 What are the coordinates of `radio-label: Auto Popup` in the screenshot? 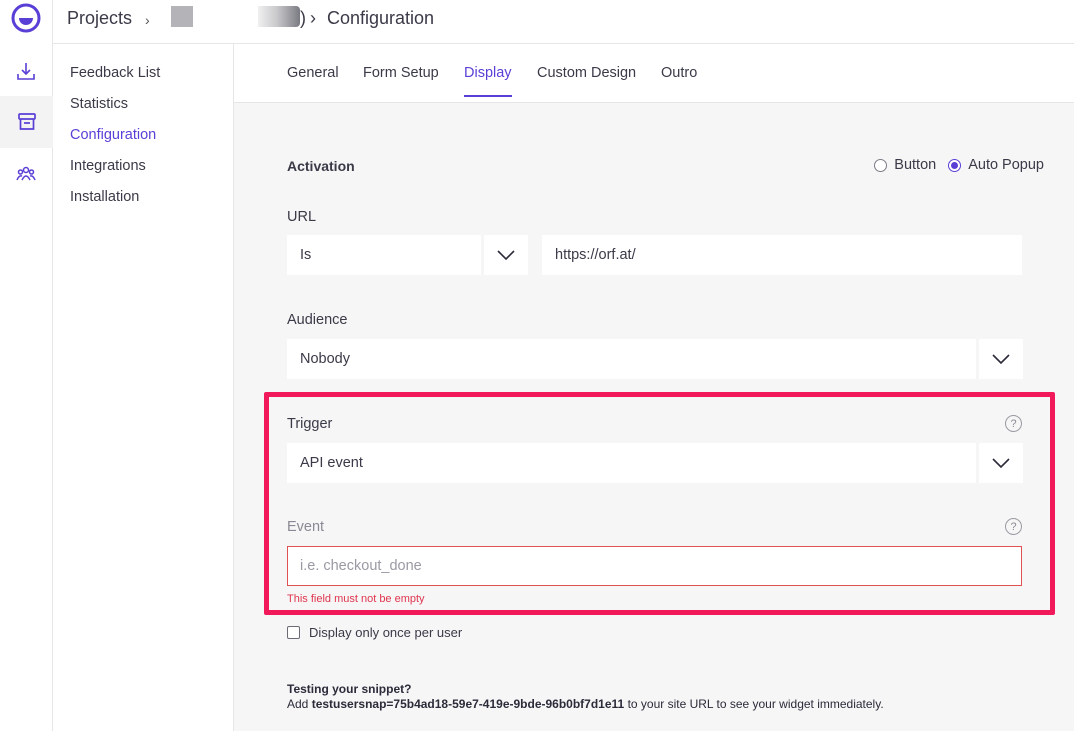 It's located at (1006, 165).